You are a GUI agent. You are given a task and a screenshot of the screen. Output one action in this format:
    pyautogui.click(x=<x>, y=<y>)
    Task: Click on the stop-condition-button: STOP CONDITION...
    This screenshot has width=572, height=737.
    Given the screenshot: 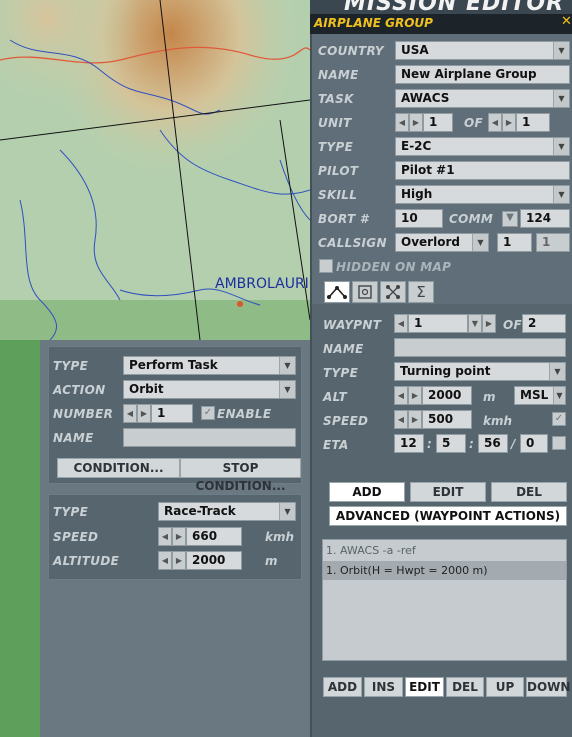 What is the action you would take?
    pyautogui.click(x=240, y=475)
    